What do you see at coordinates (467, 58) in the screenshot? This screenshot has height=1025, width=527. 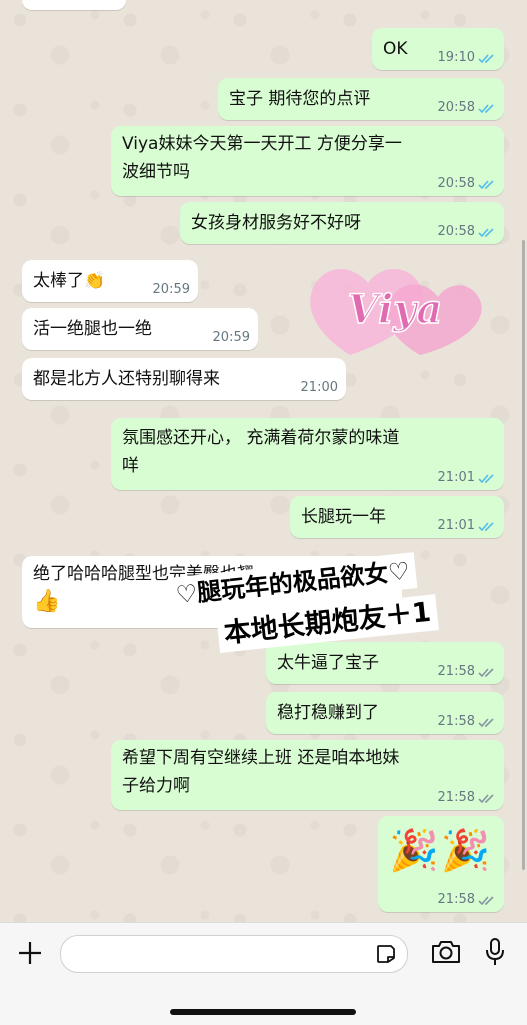 I see `message-time: 19:10` at bounding box center [467, 58].